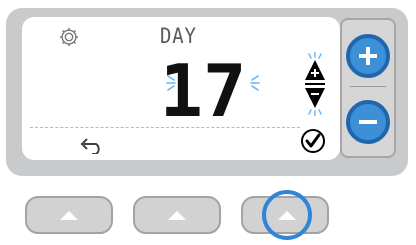 This screenshot has width=416, height=245. Describe the element at coordinates (92, 145) in the screenshot. I see `back-arrow-icon` at that location.